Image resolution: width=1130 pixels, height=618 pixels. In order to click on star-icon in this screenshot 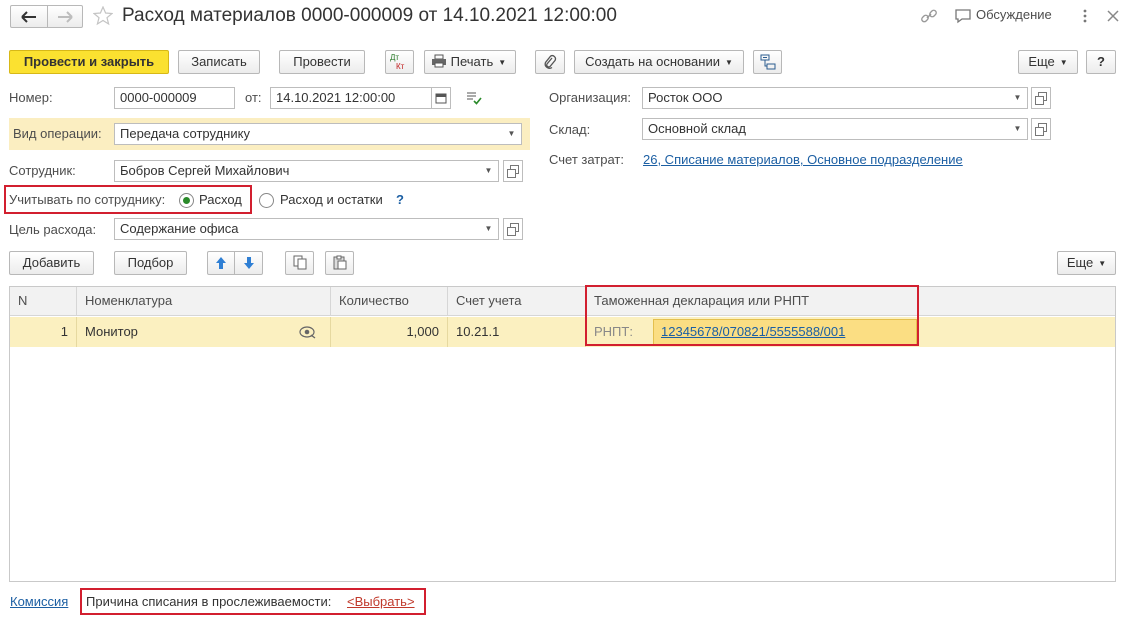, I will do `click(103, 15)`.